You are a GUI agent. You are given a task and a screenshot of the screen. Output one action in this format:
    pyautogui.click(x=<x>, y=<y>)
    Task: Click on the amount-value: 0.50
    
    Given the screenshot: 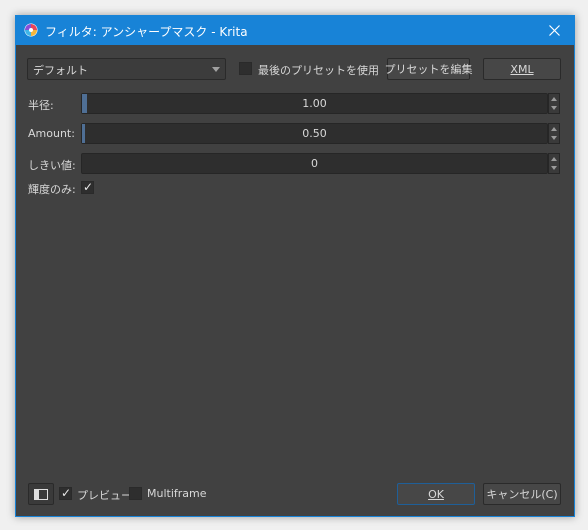 What is the action you would take?
    pyautogui.click(x=314, y=133)
    